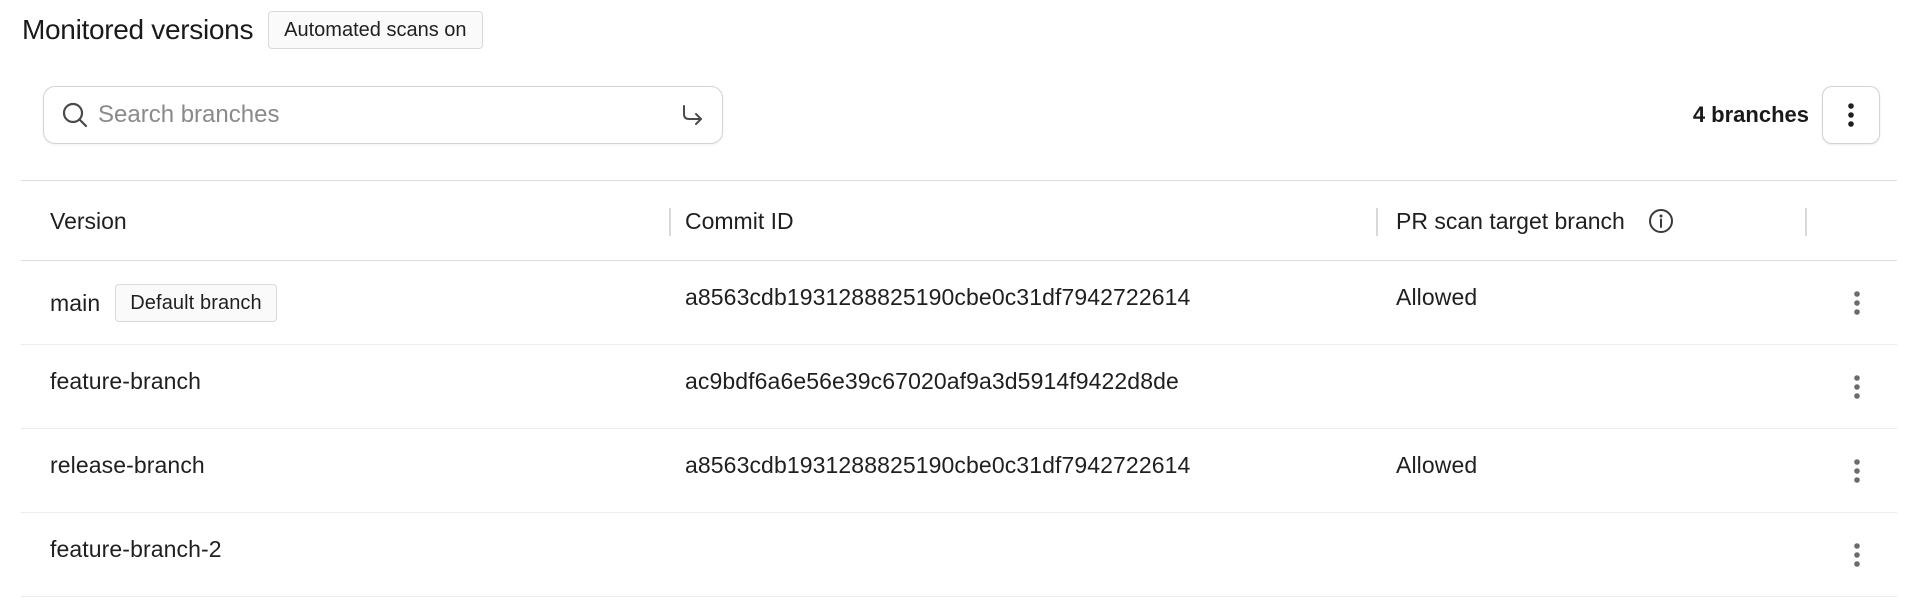 Image resolution: width=1918 pixels, height=616 pixels. I want to click on version-name: main, so click(75, 302).